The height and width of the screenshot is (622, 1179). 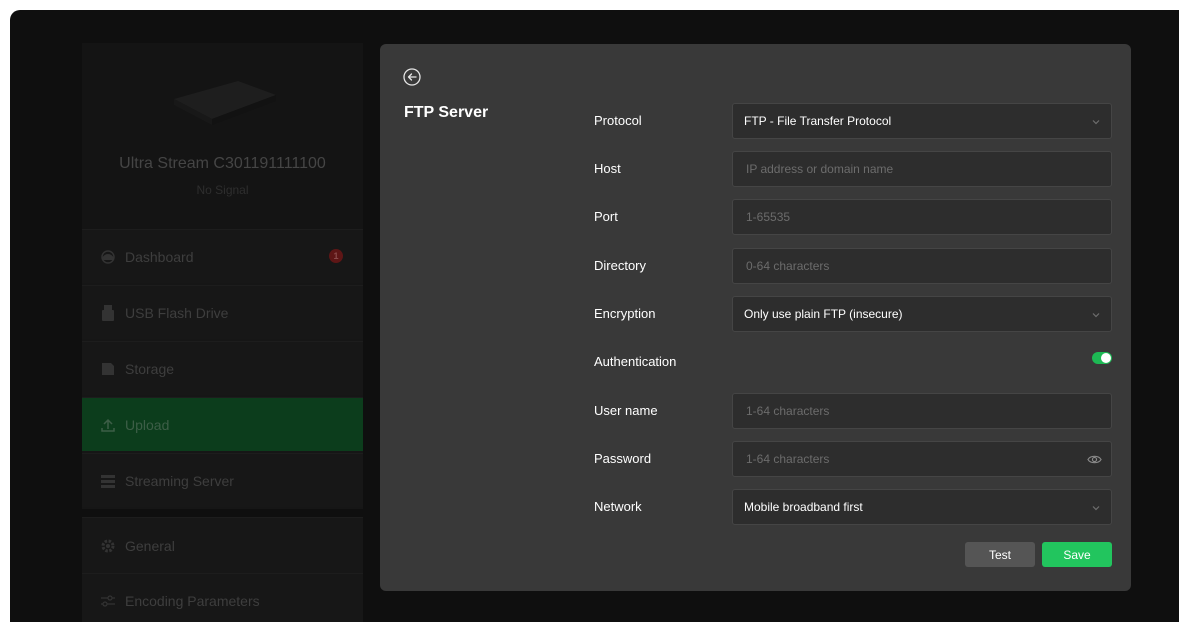 I want to click on host-field, so click(x=922, y=169).